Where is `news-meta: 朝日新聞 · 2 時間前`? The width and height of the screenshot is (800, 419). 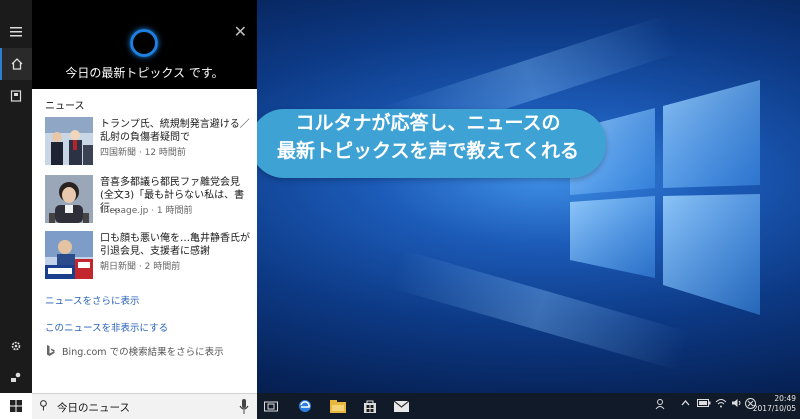 news-meta: 朝日新聞 · 2 時間前 is located at coordinates (140, 267).